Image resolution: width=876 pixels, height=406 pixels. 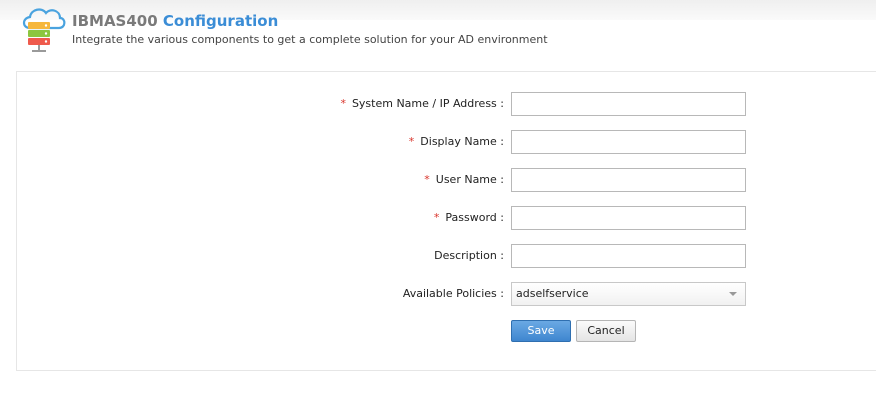 I want to click on save-button: Save, so click(x=541, y=331).